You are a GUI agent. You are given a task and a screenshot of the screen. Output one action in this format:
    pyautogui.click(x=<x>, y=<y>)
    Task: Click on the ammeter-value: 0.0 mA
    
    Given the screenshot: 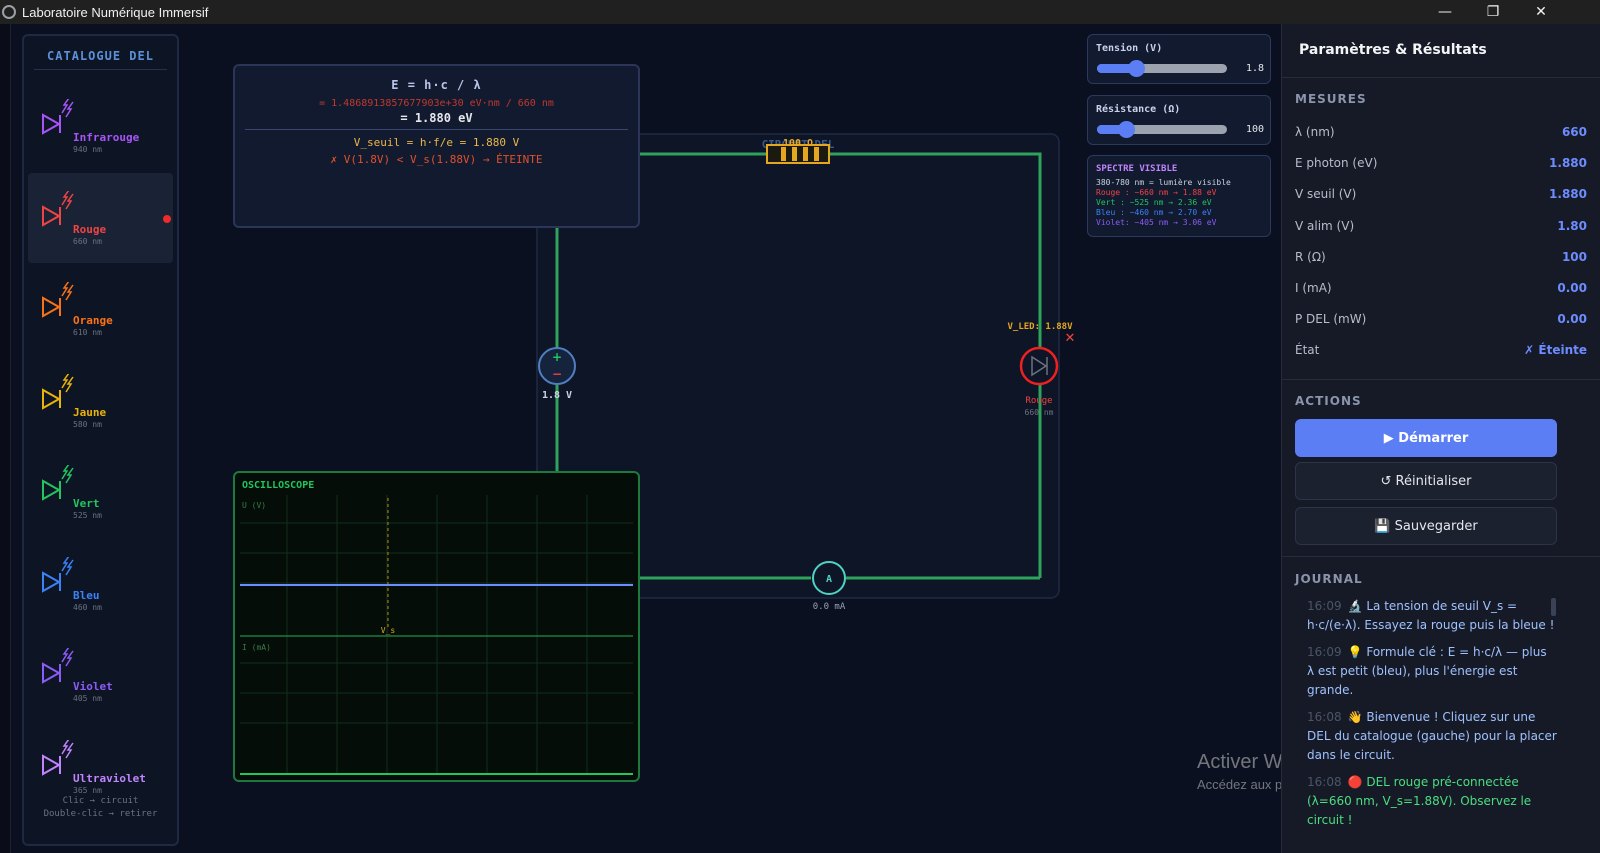 What is the action you would take?
    pyautogui.click(x=829, y=607)
    